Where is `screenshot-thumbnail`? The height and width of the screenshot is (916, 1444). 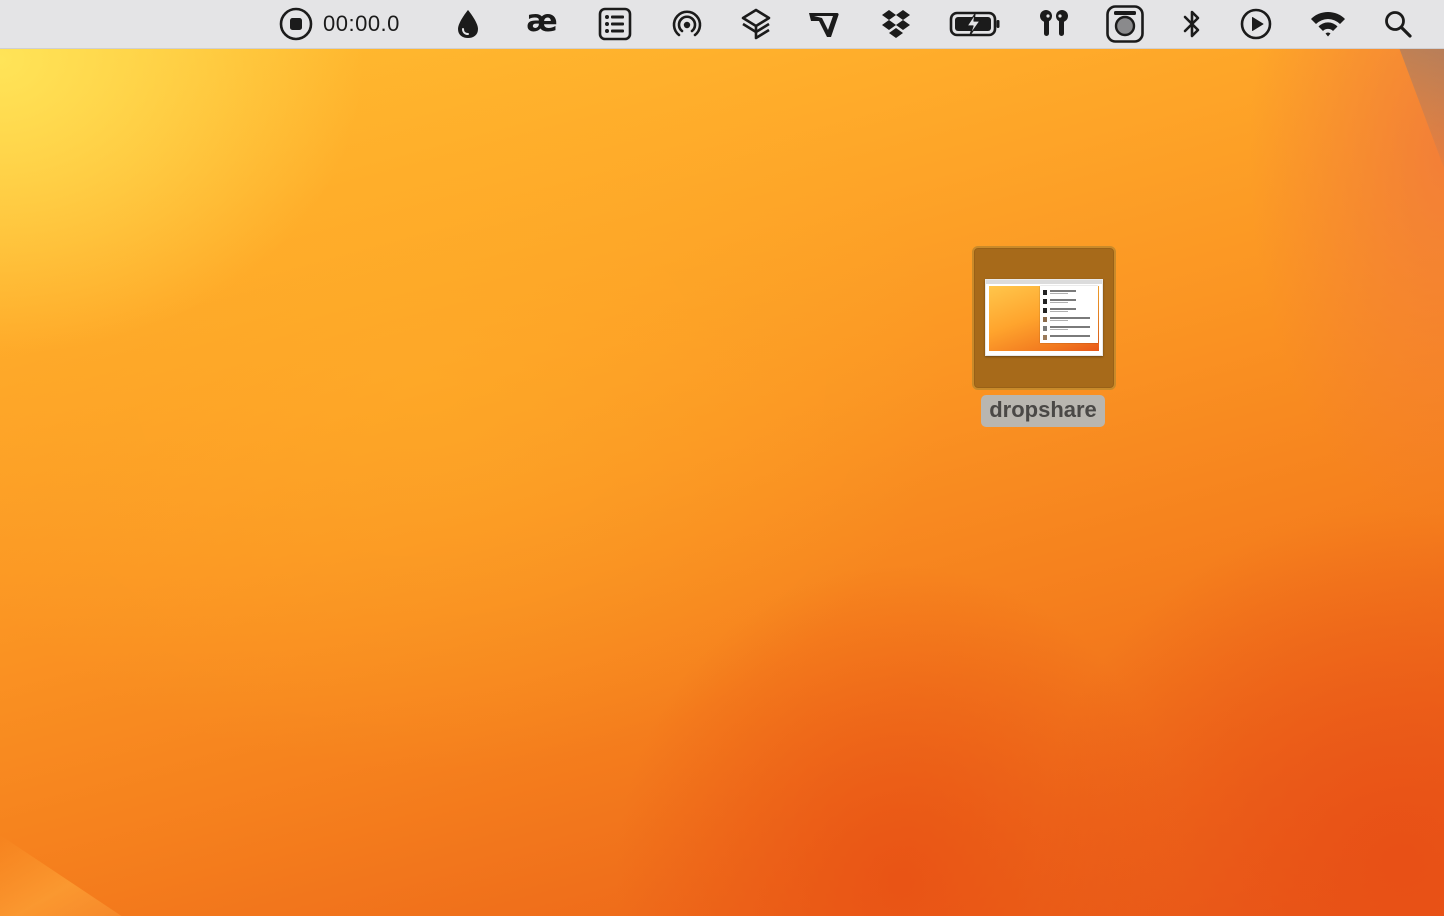 screenshot-thumbnail is located at coordinates (1044, 317).